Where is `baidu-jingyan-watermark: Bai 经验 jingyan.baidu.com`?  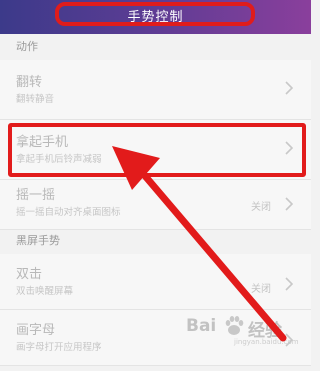 baidu-jingyan-watermark: Bai 经验 jingyan.baidu.com is located at coordinates (242, 328).